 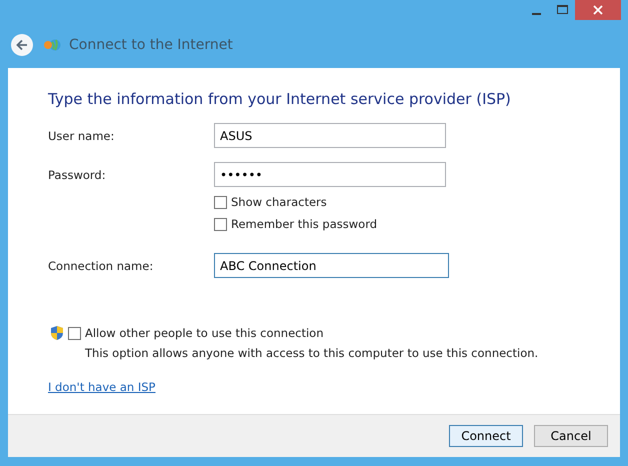 I want to click on field-label: Connection name:, so click(x=101, y=265).